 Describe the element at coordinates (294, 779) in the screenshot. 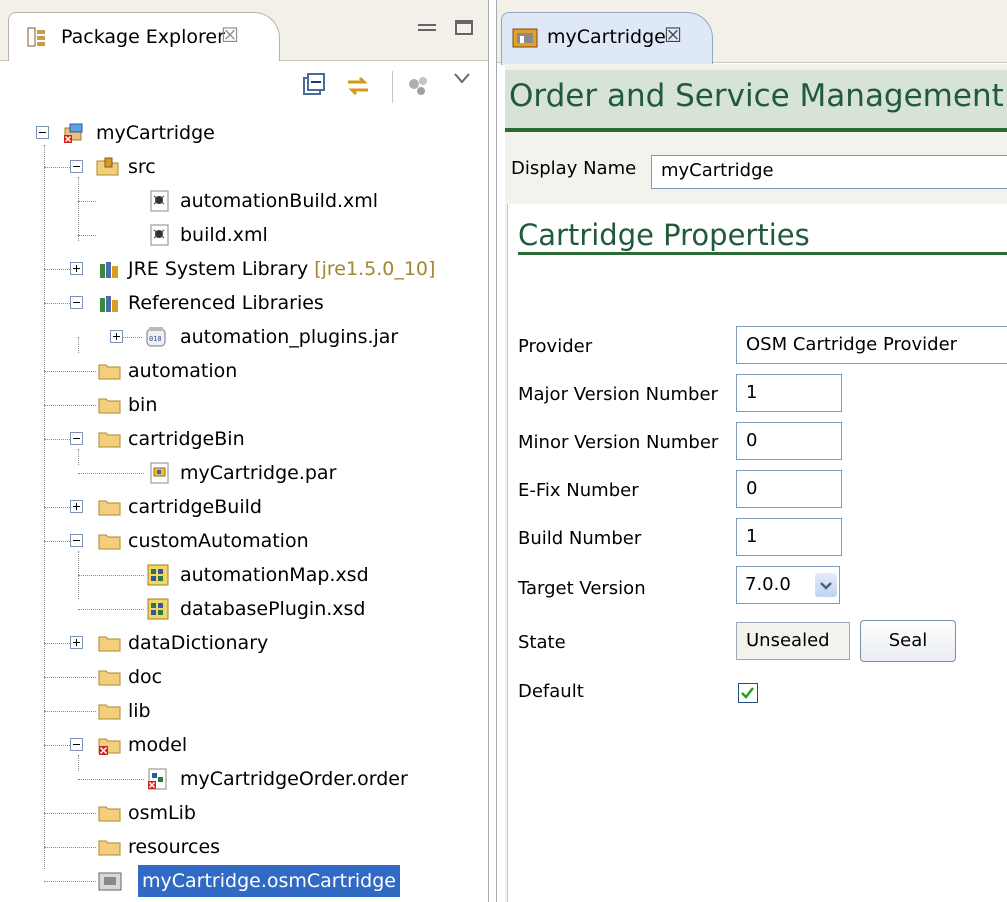

I see `tree-label: myCartridgeOrder.order` at that location.